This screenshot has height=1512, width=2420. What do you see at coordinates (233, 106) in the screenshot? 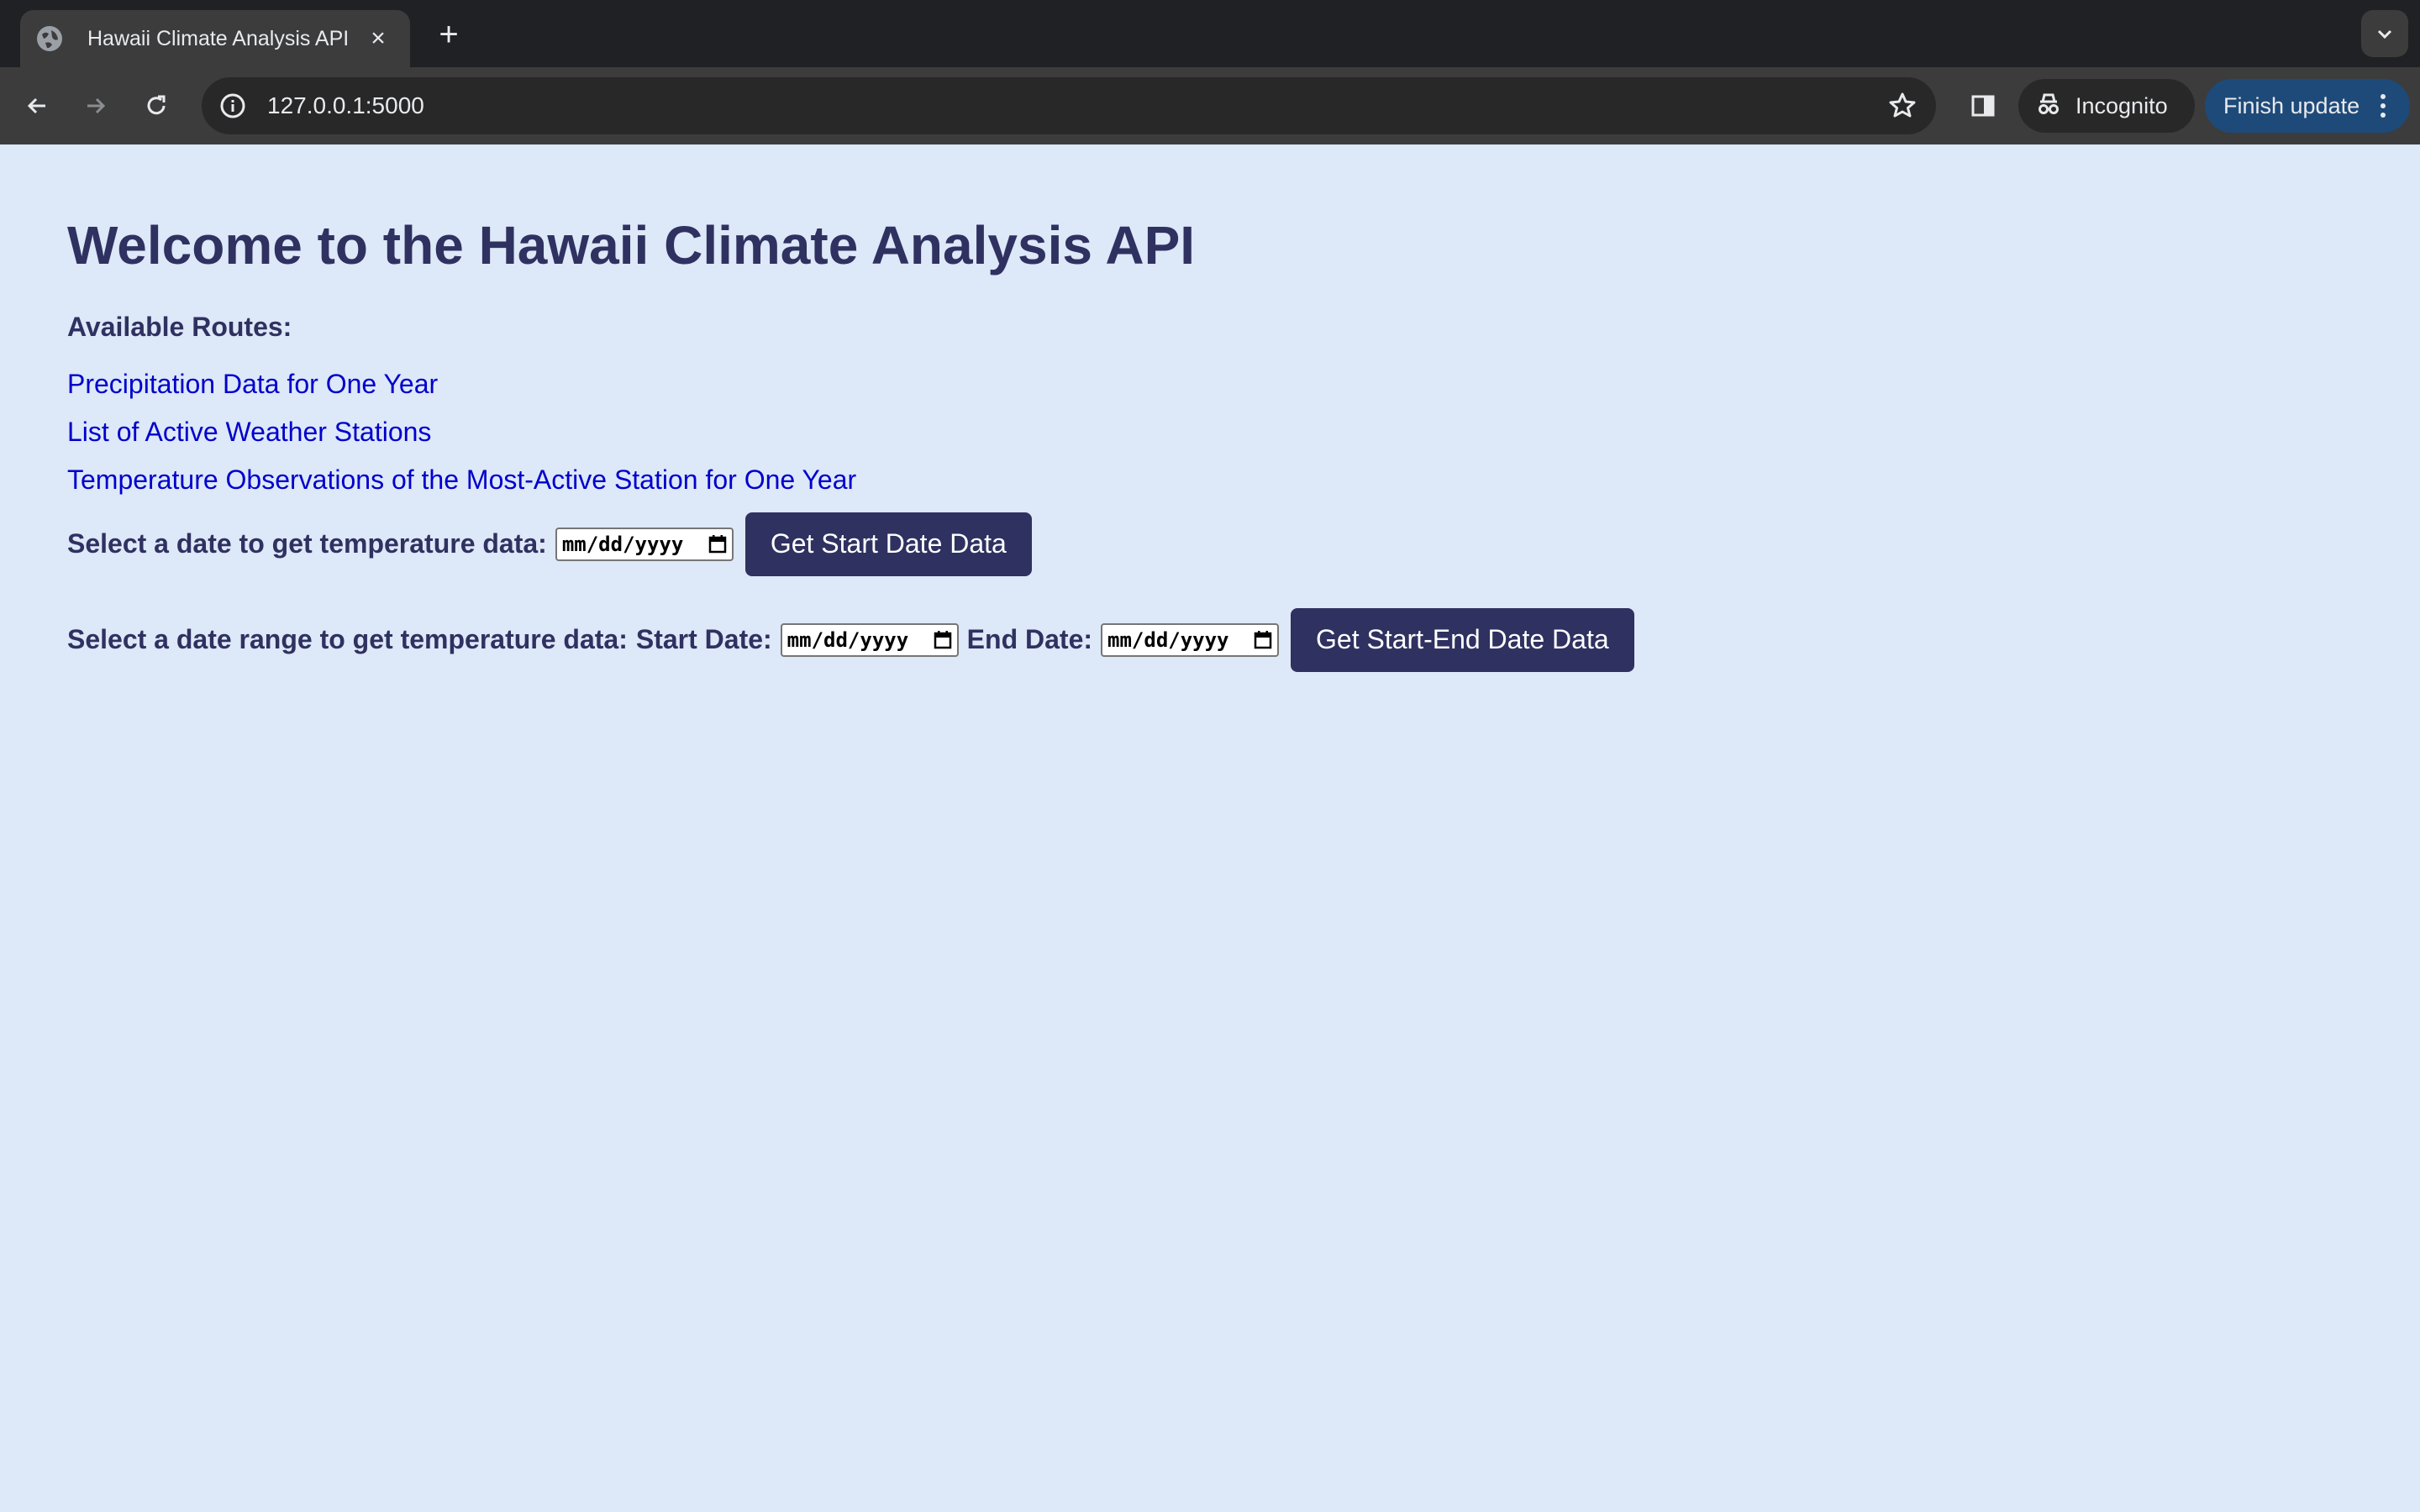
I see `site-info-icon` at bounding box center [233, 106].